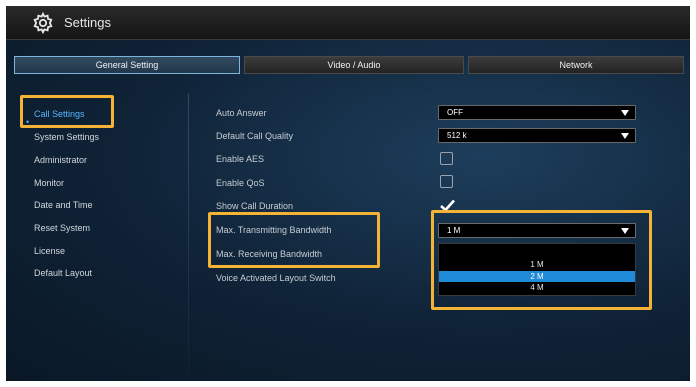 Image resolution: width=696 pixels, height=387 pixels. I want to click on sidebar-item-administrator: Administrator, so click(60, 160).